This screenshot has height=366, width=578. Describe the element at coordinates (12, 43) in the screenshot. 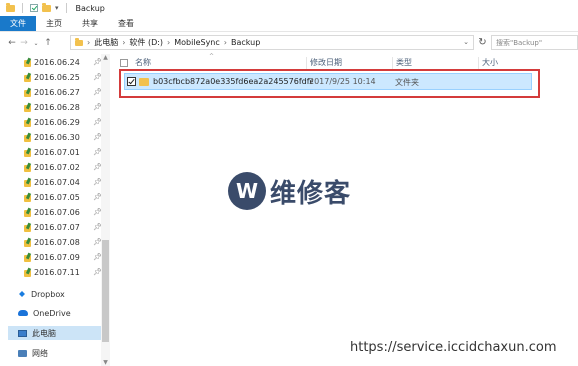

I see `back-icon: ←` at that location.